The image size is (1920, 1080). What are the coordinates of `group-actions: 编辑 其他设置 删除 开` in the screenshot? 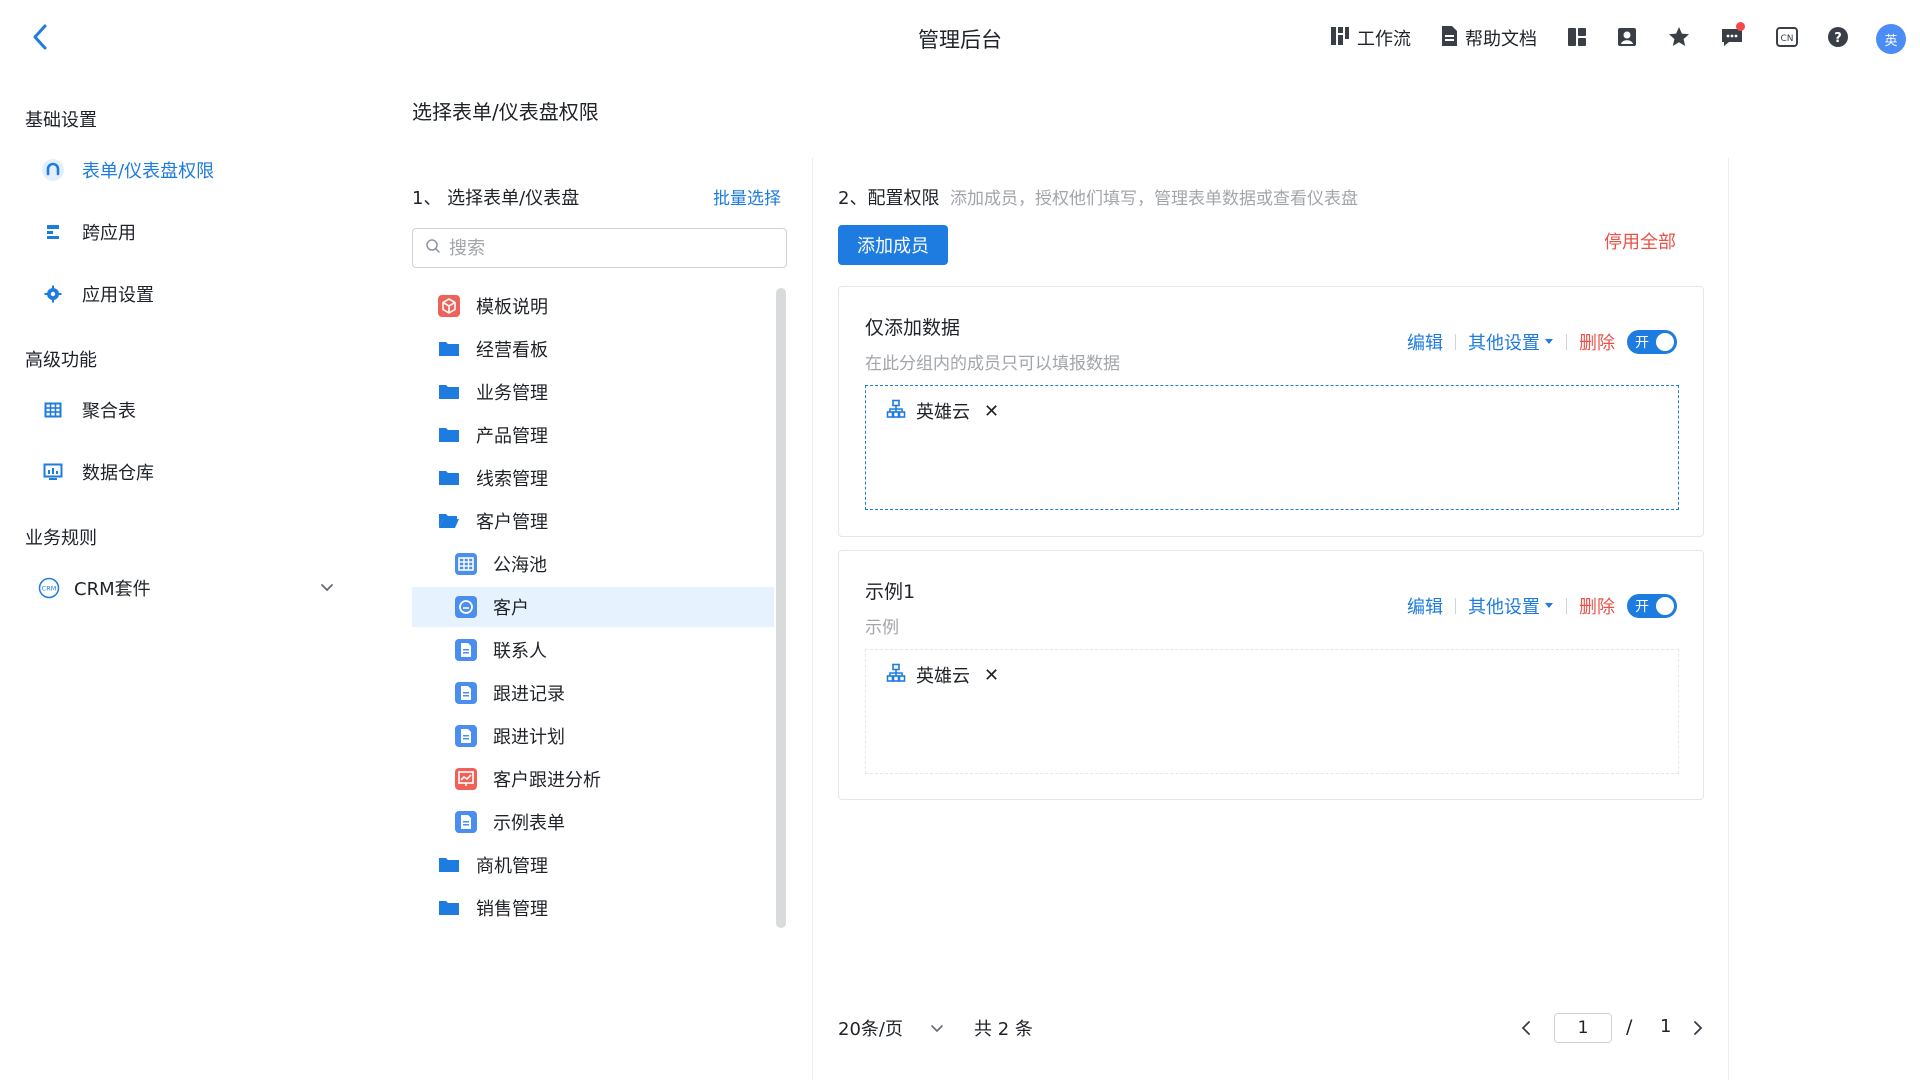 It's located at (1542, 606).